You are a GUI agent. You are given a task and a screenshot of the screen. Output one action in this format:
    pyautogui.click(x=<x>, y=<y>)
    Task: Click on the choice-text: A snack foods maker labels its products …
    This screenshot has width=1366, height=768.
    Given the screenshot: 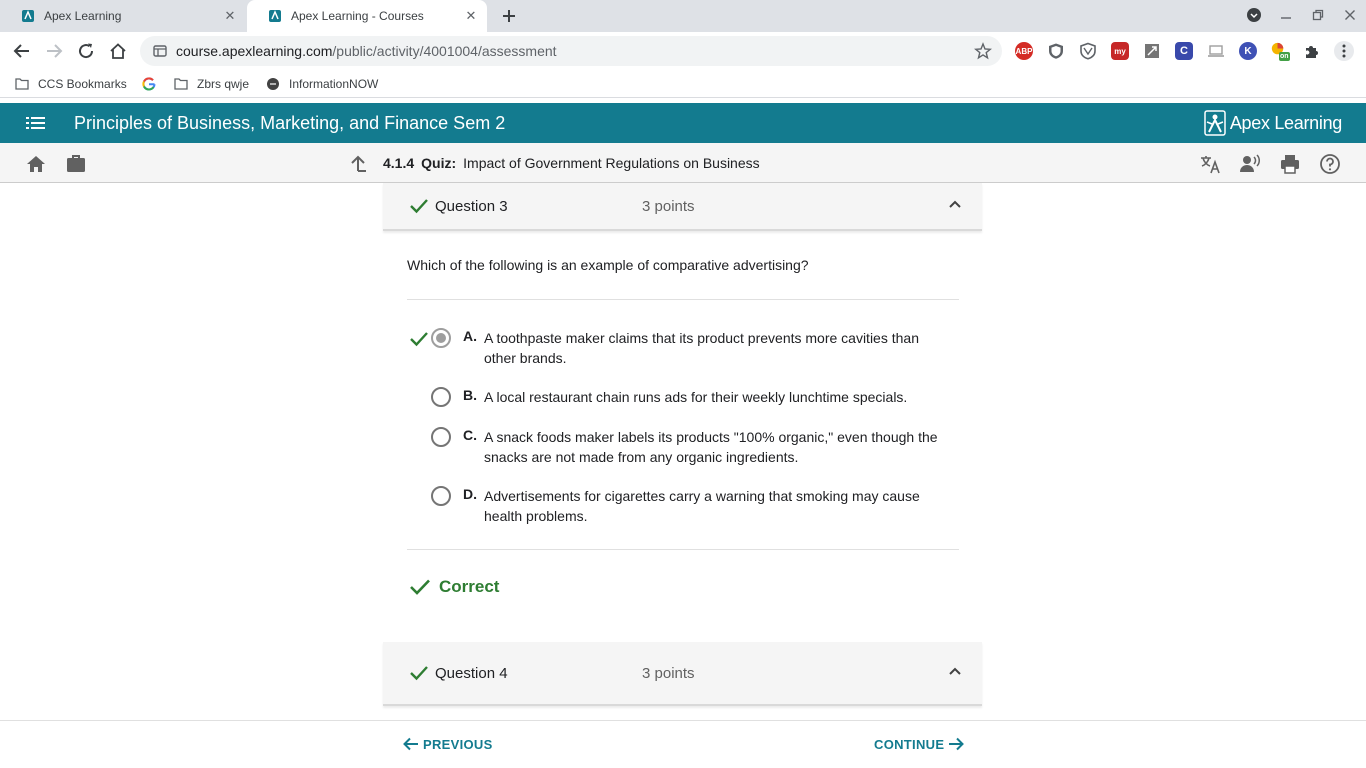 What is the action you would take?
    pyautogui.click(x=711, y=447)
    